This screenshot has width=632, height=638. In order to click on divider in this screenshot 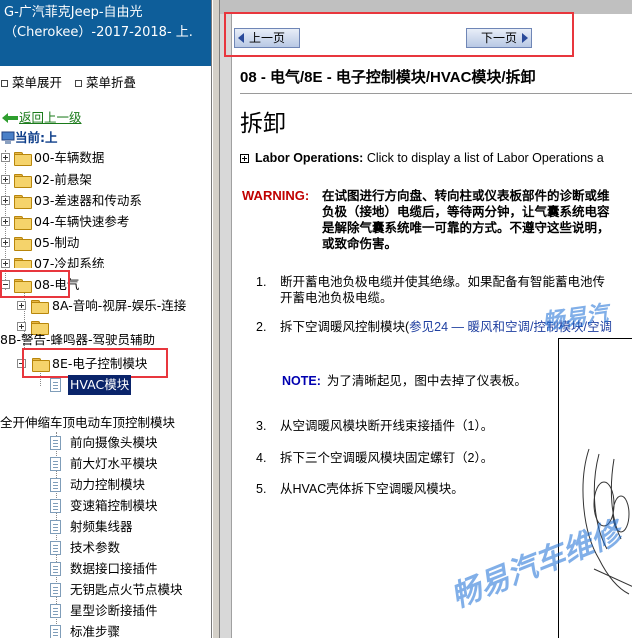, I will do `click(436, 93)`.